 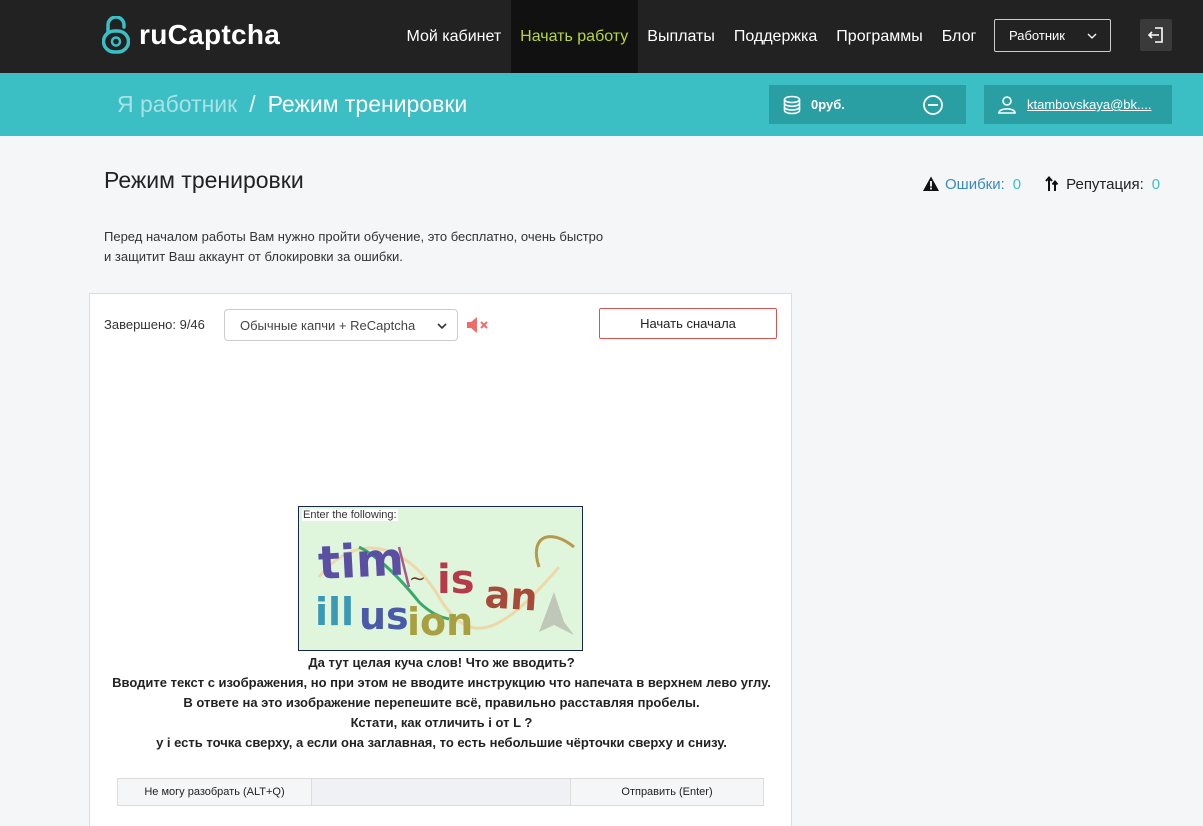 I want to click on errors-value: 0, so click(x=1017, y=184).